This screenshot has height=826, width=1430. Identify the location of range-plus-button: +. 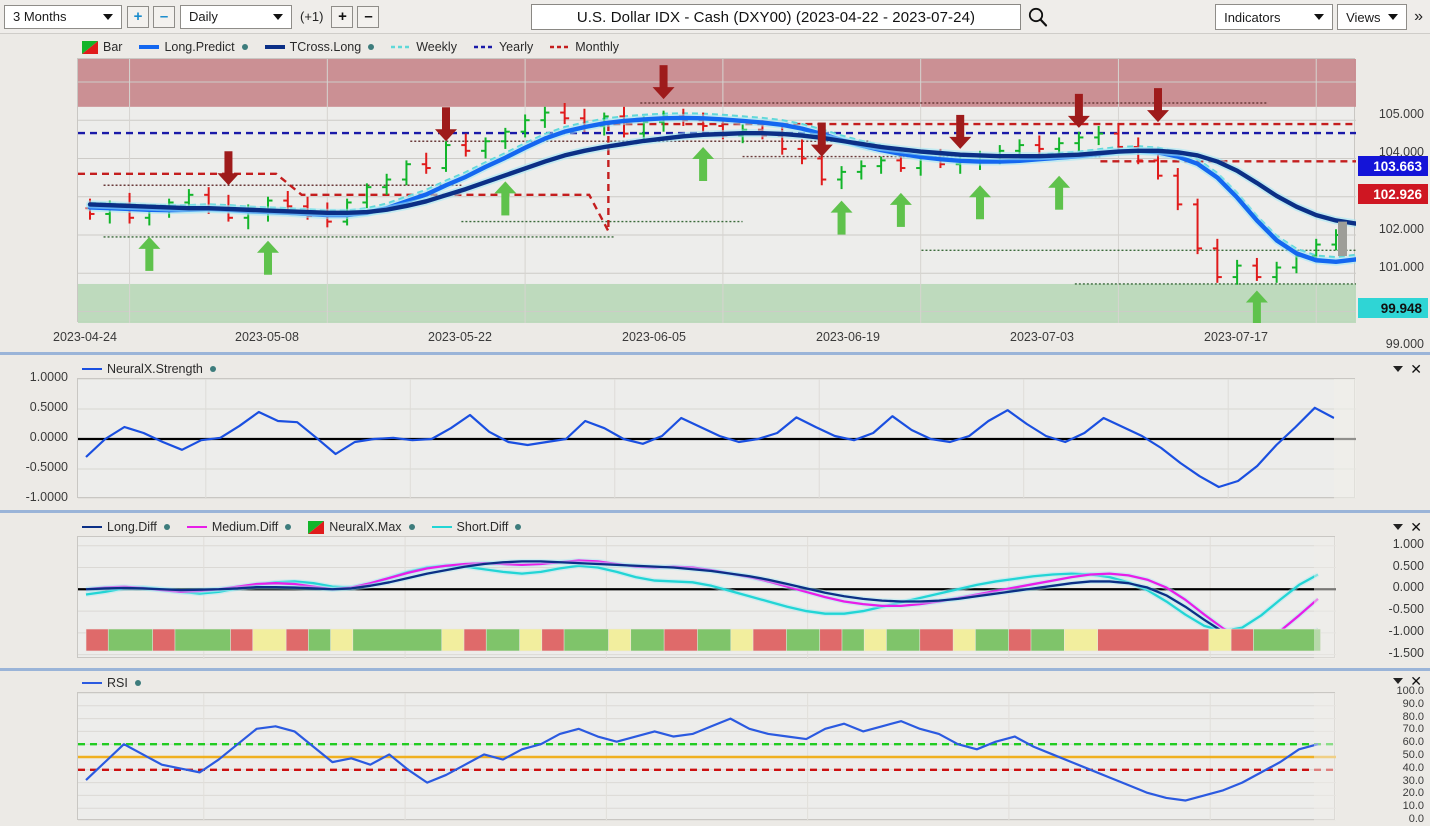
(138, 16).